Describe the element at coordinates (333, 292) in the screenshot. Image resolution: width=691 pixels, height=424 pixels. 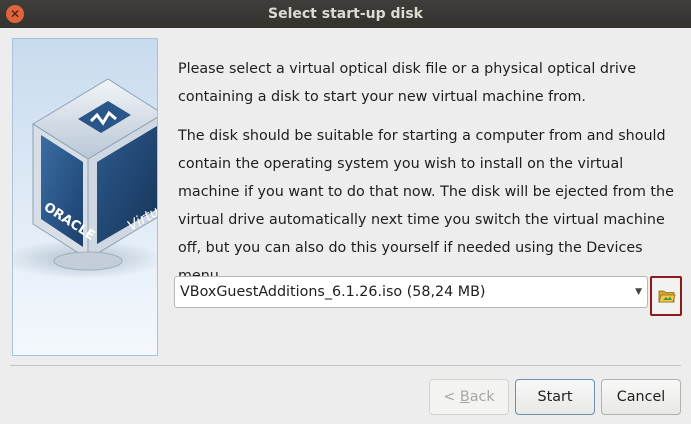
I see `disk-selector-value: VBoxGuestAdditions_6.1.26.iso (58,24 MB)` at that location.